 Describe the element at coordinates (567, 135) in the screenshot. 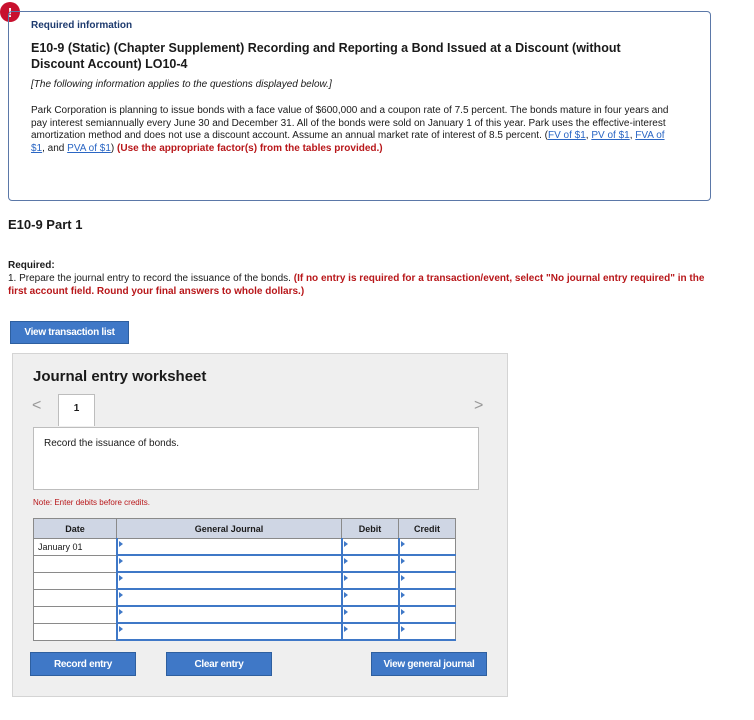

I see `fv-table-link: FV of $1` at that location.